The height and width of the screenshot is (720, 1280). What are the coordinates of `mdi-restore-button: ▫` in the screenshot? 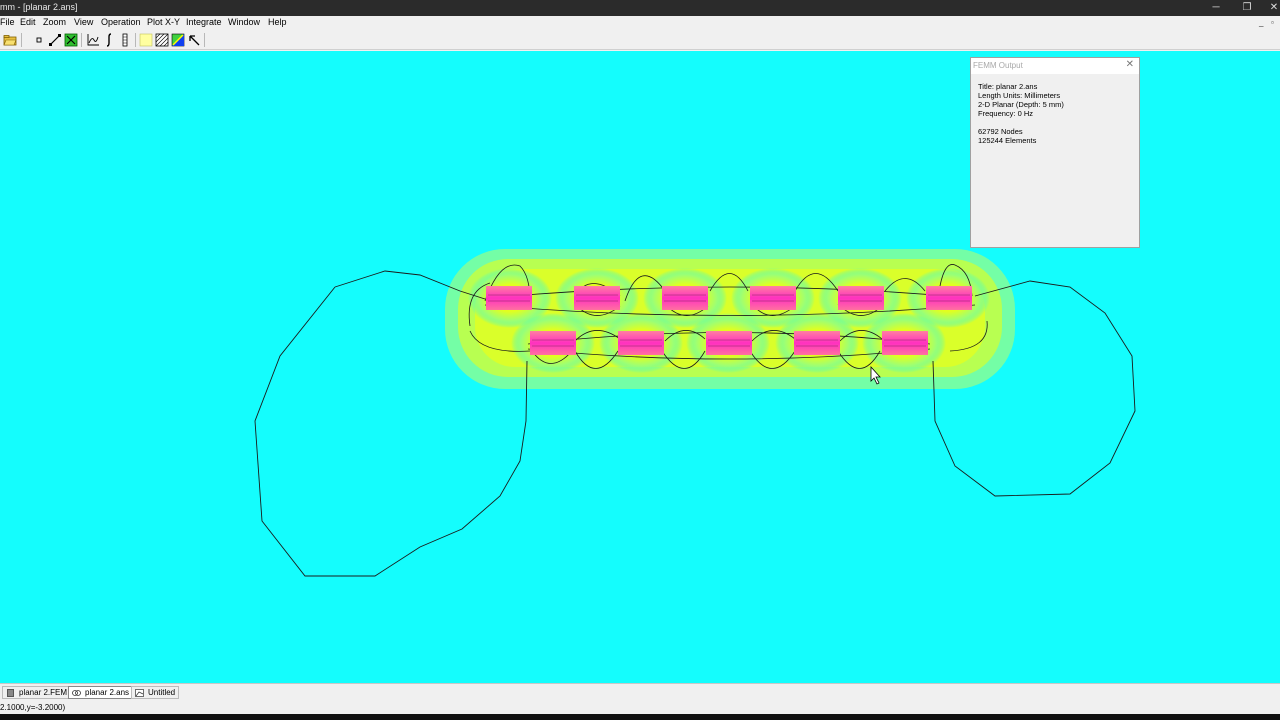 It's located at (1272, 22).